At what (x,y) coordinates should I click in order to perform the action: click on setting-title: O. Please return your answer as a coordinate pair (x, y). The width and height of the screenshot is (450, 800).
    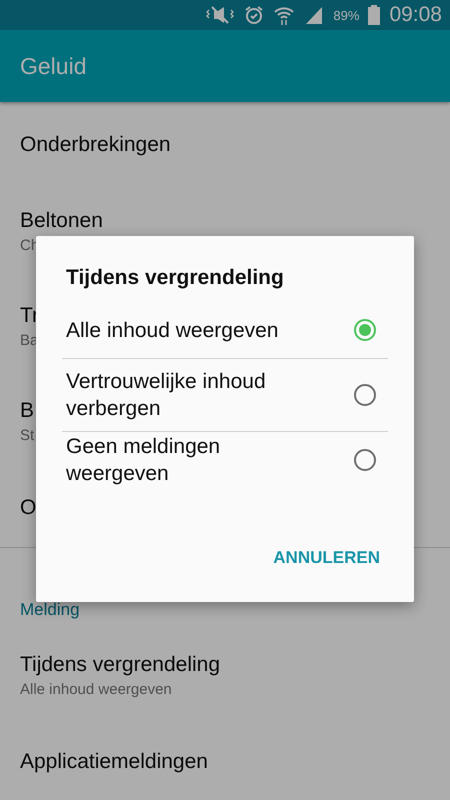
    Looking at the image, I should click on (28, 508).